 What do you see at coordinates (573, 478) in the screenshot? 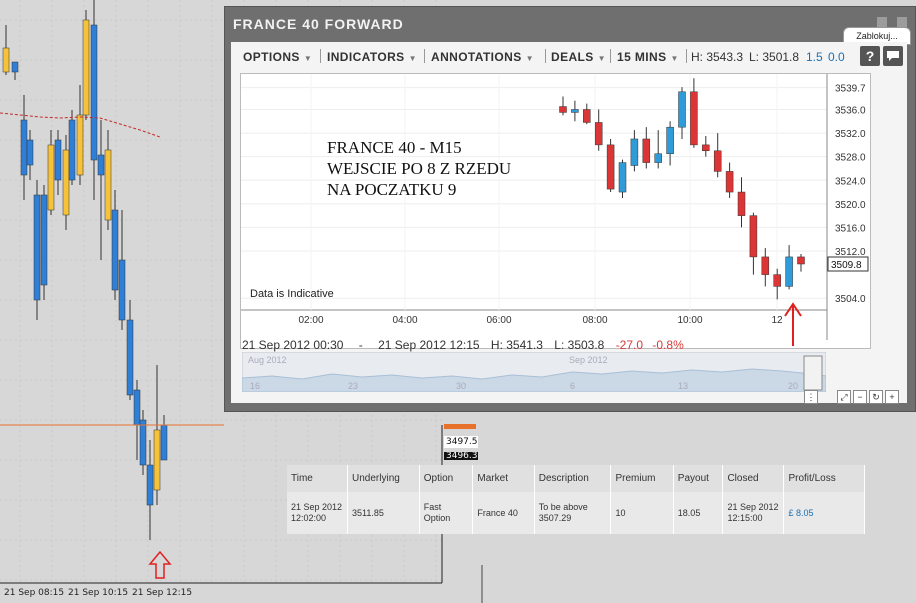
I see `column-header: Description` at bounding box center [573, 478].